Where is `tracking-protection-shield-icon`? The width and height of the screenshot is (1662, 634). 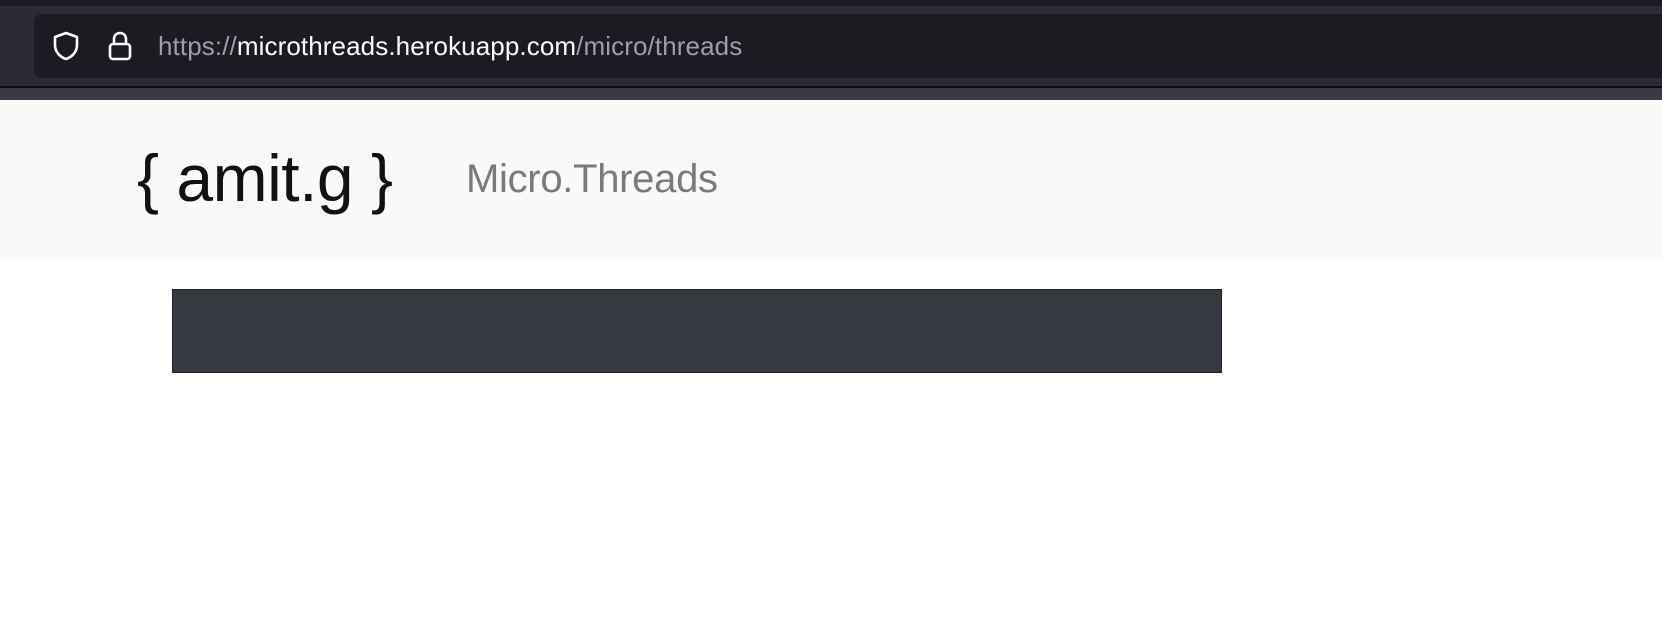 tracking-protection-shield-icon is located at coordinates (66, 46).